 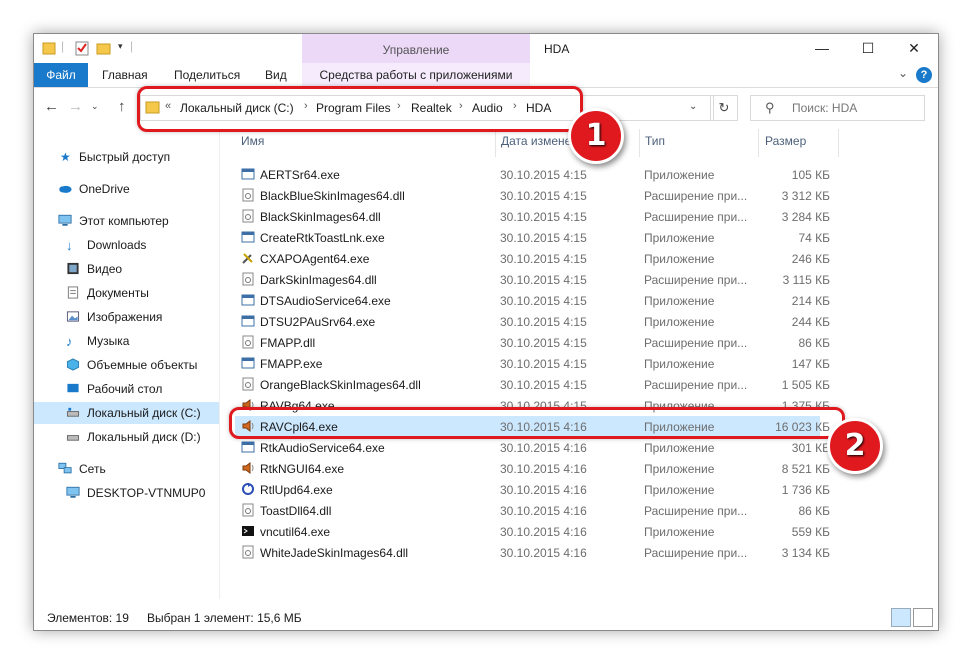 I want to click on tab-share: Поделиться, so click(x=207, y=75).